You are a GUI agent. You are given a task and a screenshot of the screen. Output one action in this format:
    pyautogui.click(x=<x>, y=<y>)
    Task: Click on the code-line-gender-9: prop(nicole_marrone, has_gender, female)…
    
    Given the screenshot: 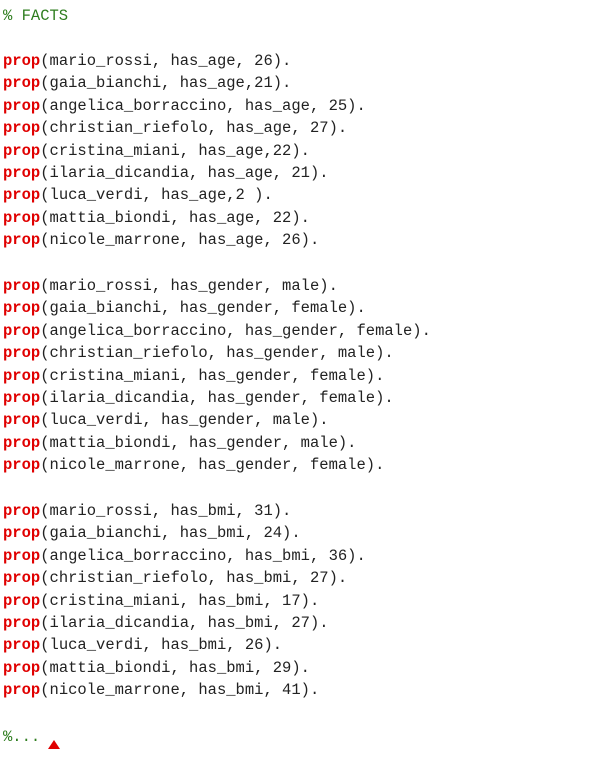 What is the action you would take?
    pyautogui.click(x=193, y=465)
    